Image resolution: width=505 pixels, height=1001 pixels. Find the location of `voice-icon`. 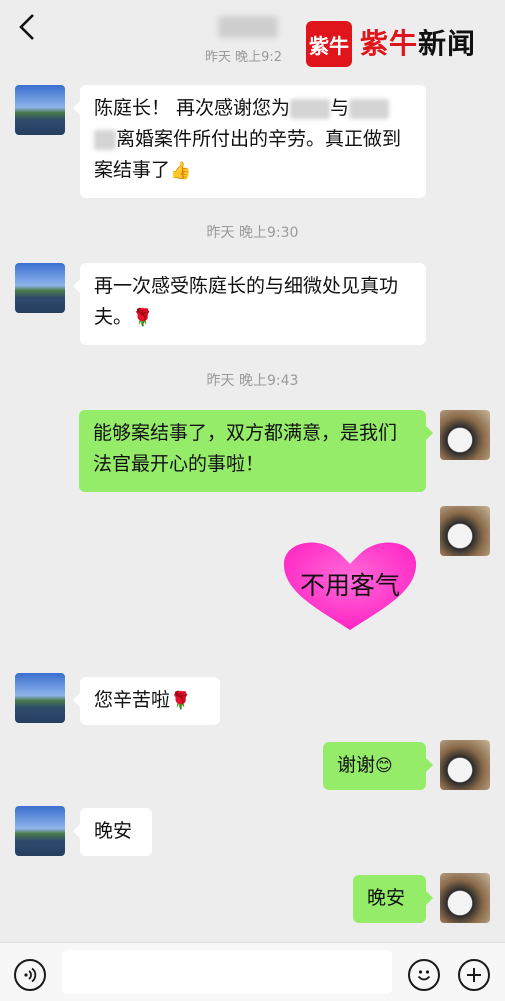

voice-icon is located at coordinates (30, 975).